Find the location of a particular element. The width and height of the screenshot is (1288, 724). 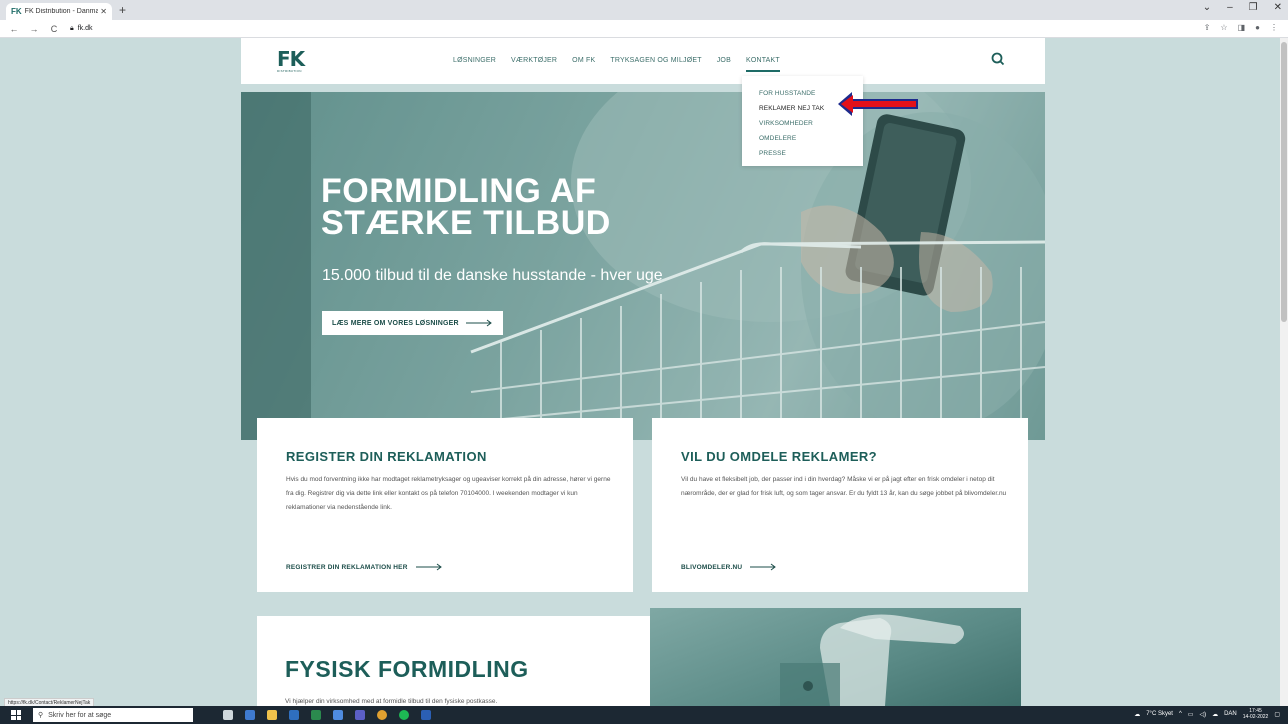

fk-logo: FK DISTRIBUTION is located at coordinates (297, 64).